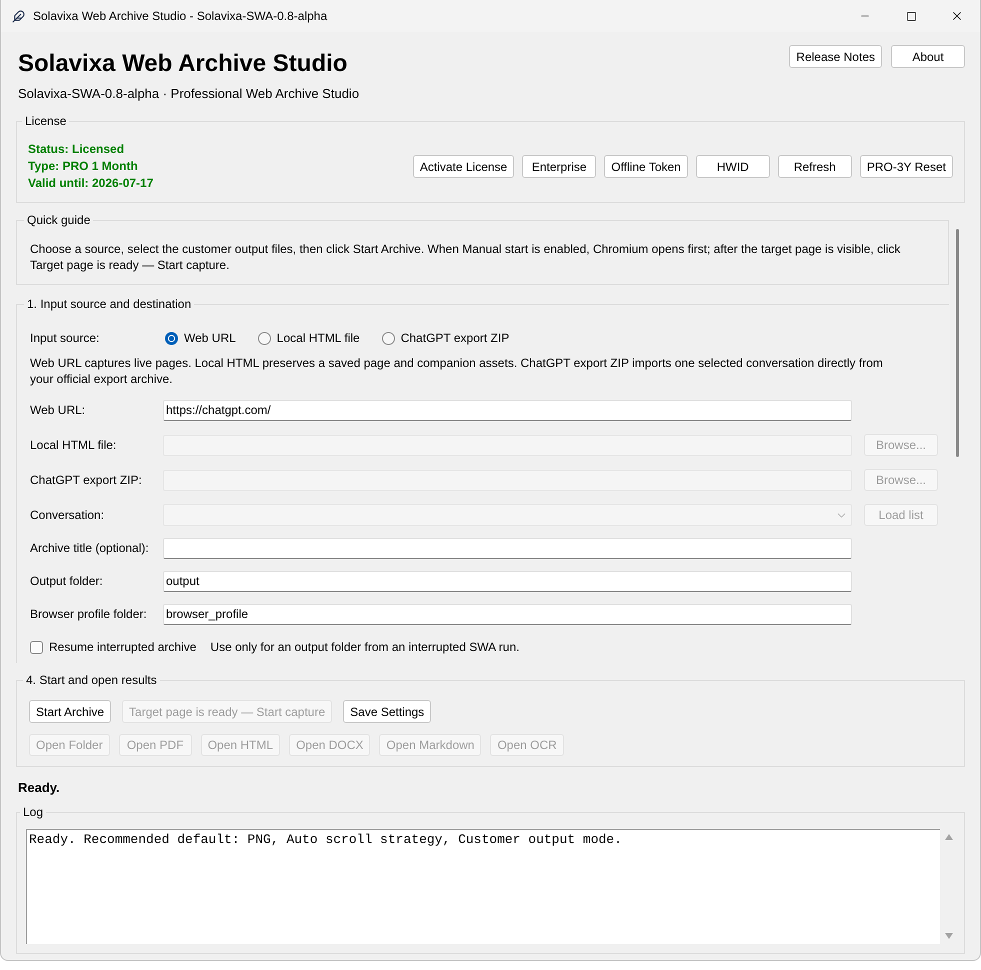 This screenshot has width=981, height=970. I want to click on section-label: 1. Input source and destination, so click(109, 304).